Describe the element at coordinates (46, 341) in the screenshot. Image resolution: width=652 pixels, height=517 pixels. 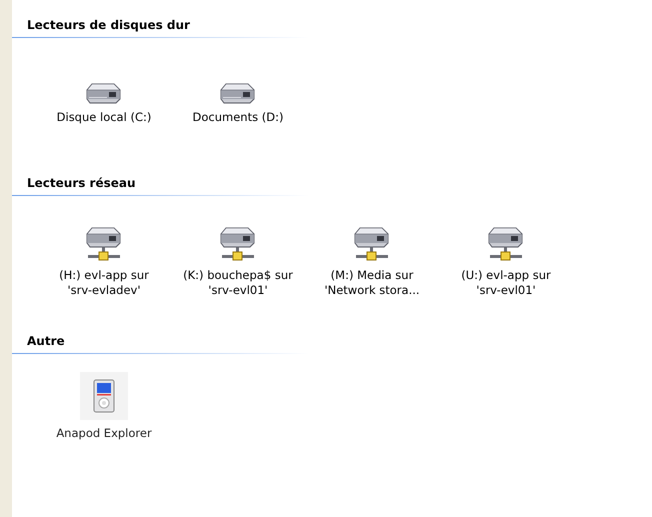
I see `section-heading: Autre` at that location.